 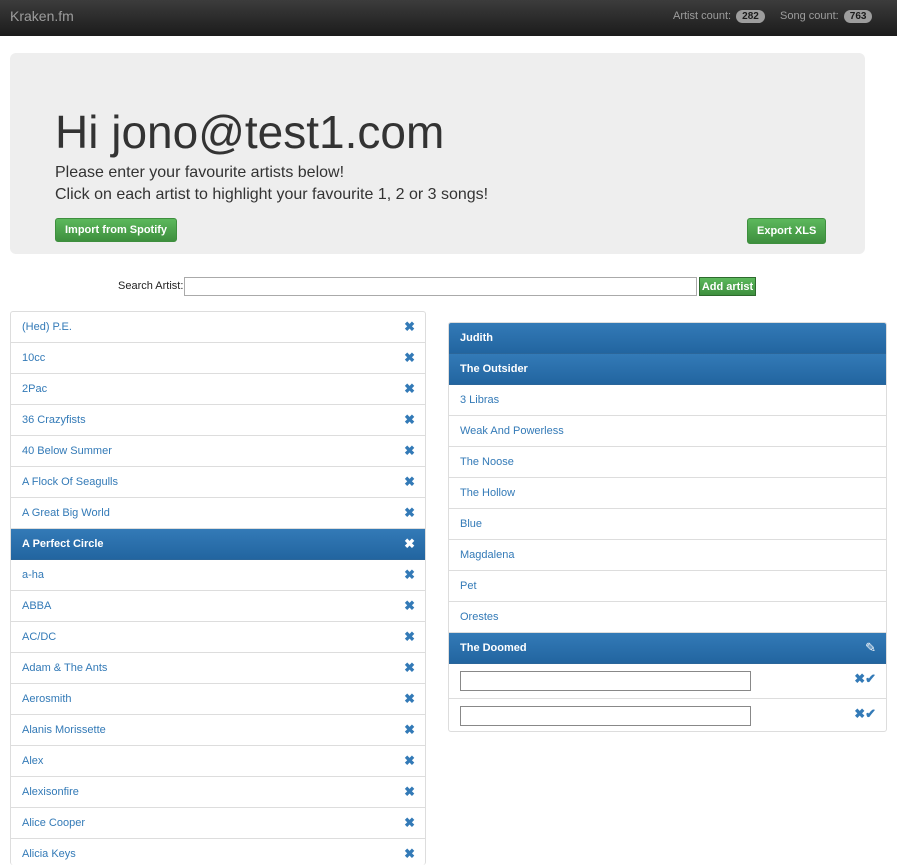 I want to click on edit-pencil-icon: ✎, so click(x=870, y=648).